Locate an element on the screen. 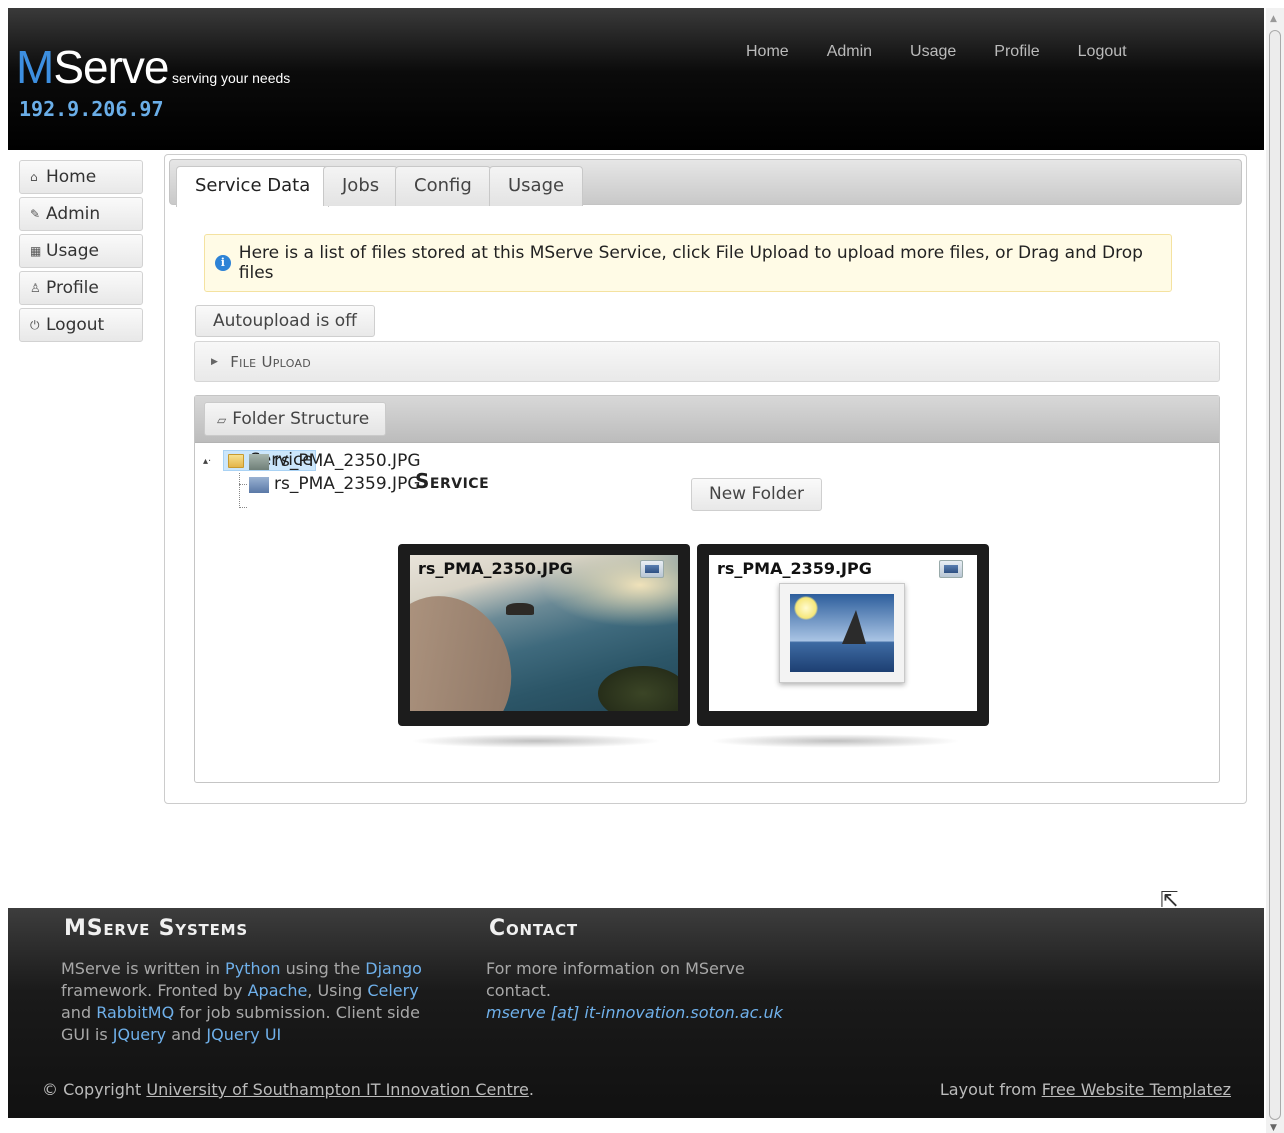  rock is located at coordinates (520, 609).